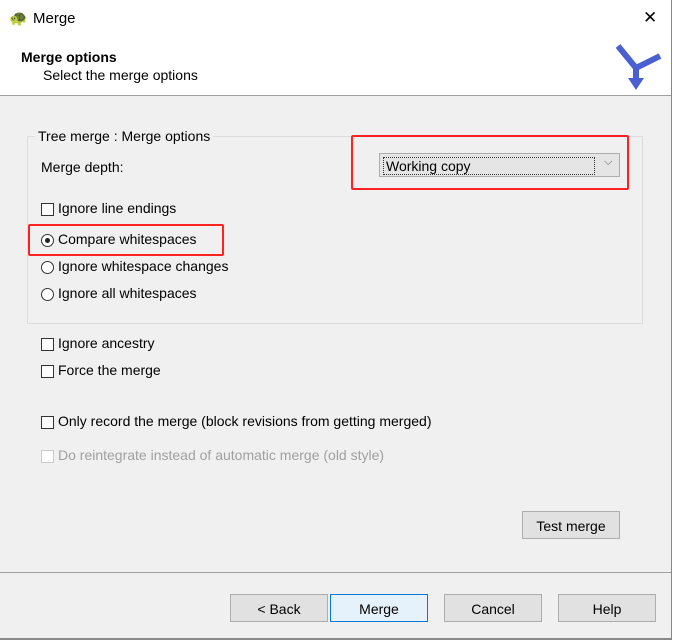  I want to click on page-subtitle: Select the merge options, so click(120, 75).